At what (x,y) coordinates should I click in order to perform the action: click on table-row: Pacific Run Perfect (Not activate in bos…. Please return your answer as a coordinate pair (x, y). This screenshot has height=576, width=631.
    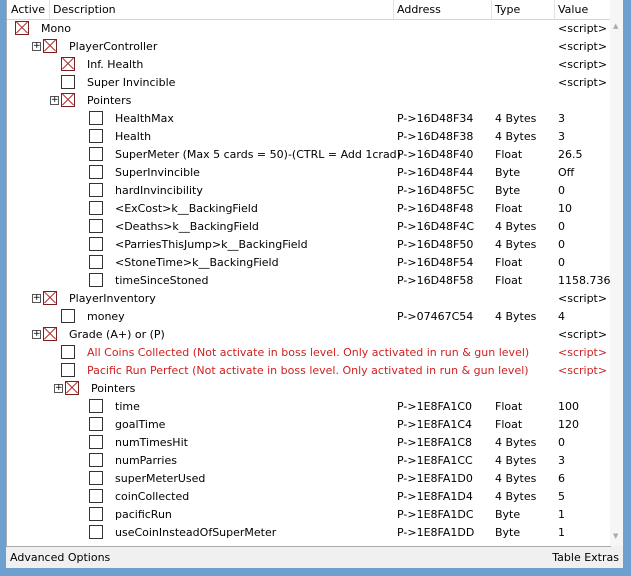
    Looking at the image, I should click on (308, 371).